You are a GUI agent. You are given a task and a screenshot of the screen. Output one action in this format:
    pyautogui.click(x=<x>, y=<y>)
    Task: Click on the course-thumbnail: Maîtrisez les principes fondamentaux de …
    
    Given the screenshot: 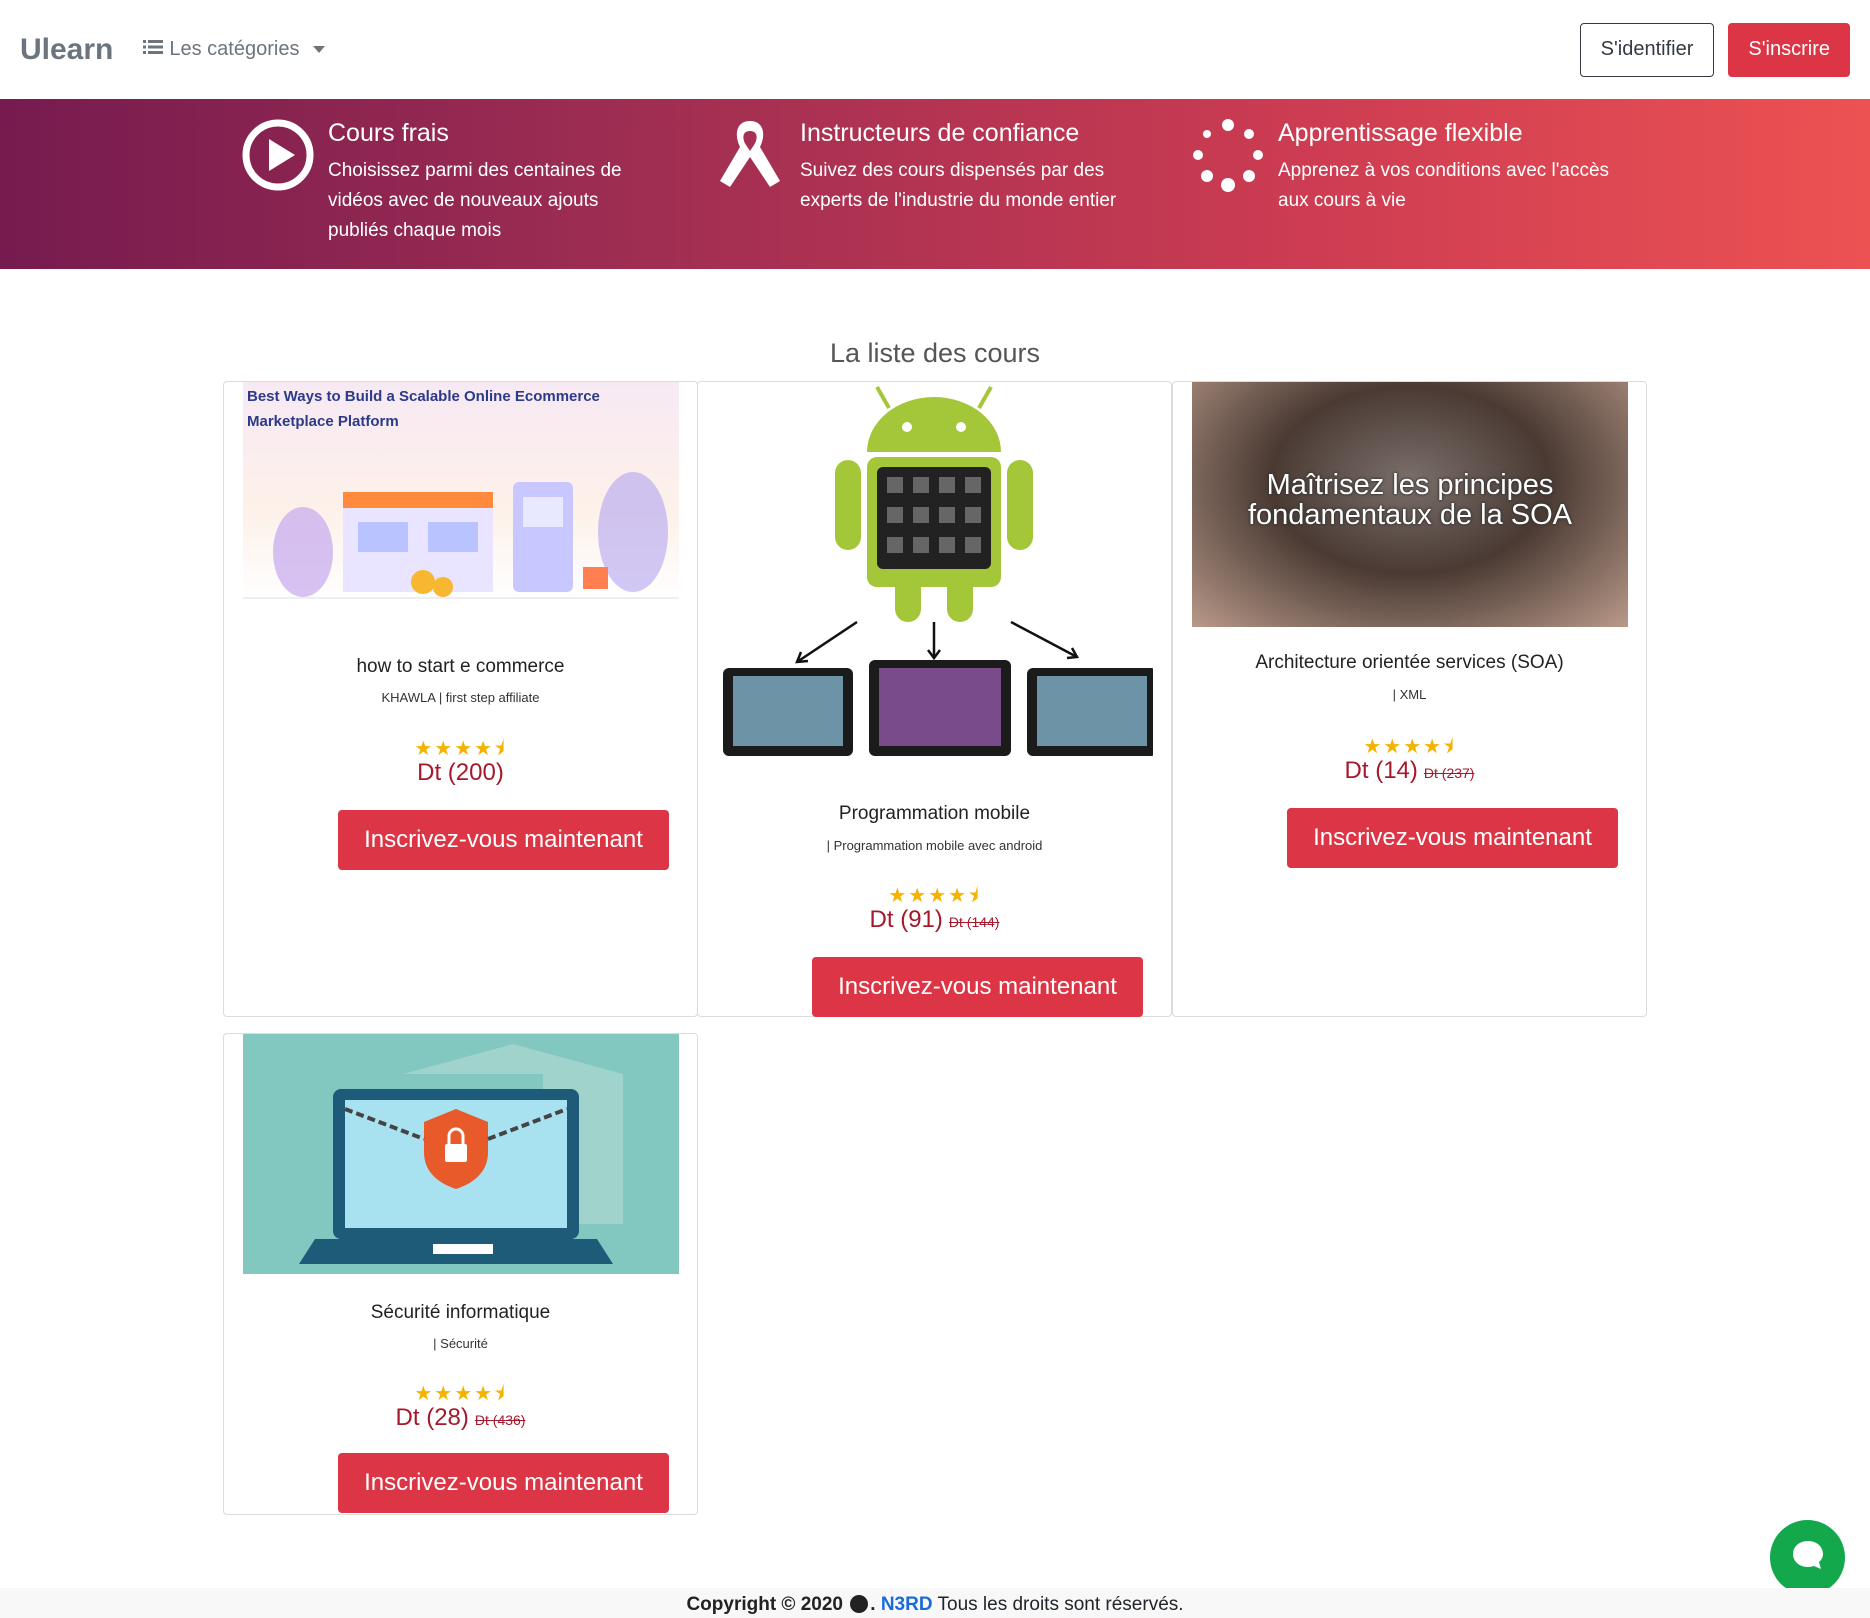 What is the action you would take?
    pyautogui.click(x=1410, y=504)
    